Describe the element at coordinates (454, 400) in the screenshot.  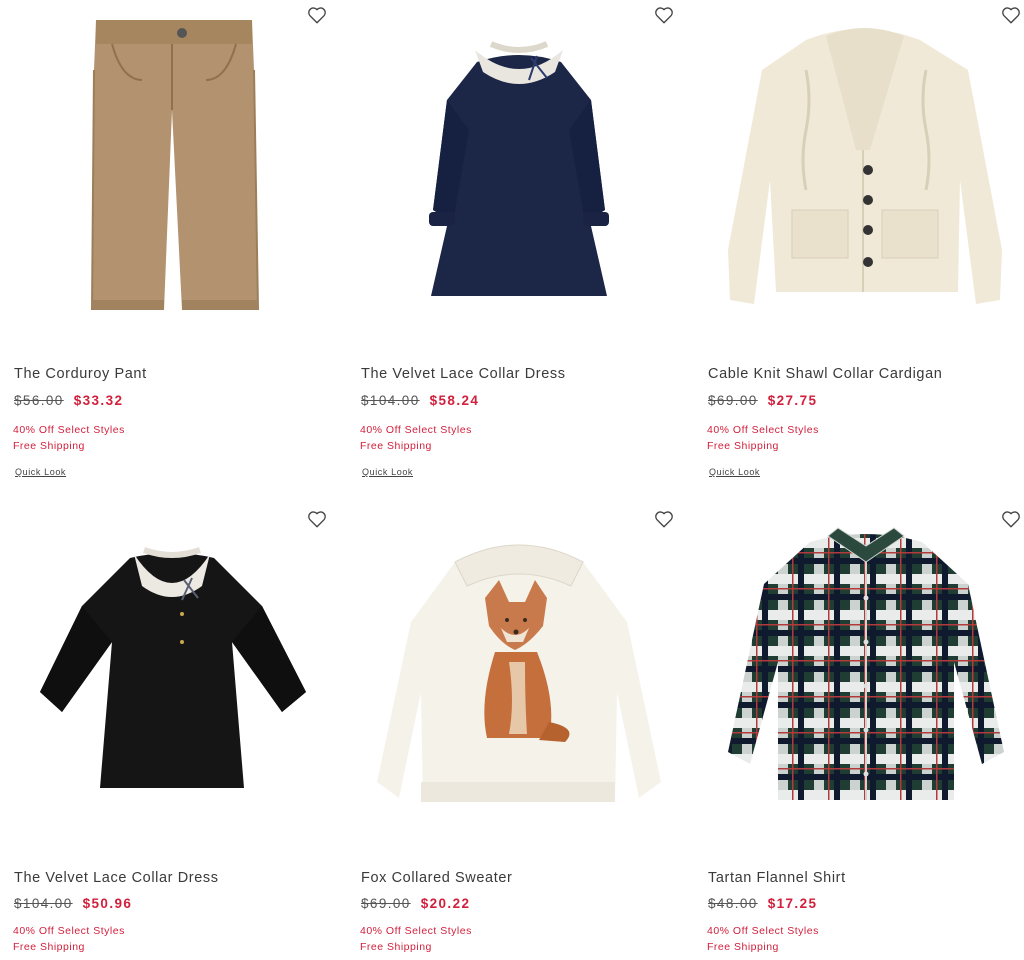
I see `sale-price: $58.24` at that location.